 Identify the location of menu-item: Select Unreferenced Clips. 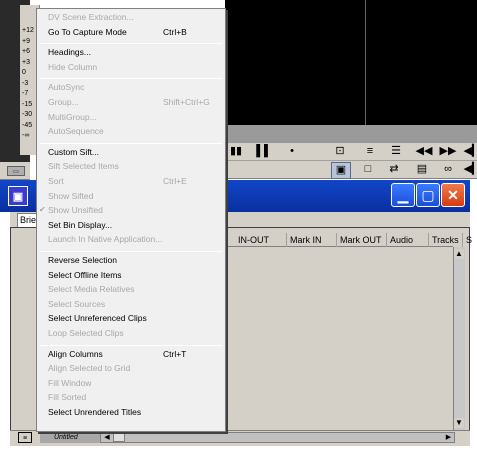
(97, 318).